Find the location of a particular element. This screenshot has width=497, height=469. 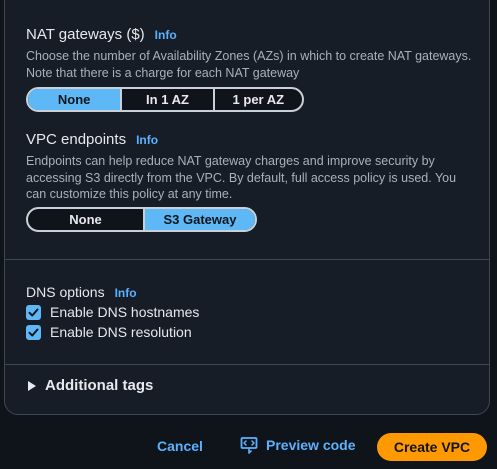

caret-right-icon is located at coordinates (32, 385).